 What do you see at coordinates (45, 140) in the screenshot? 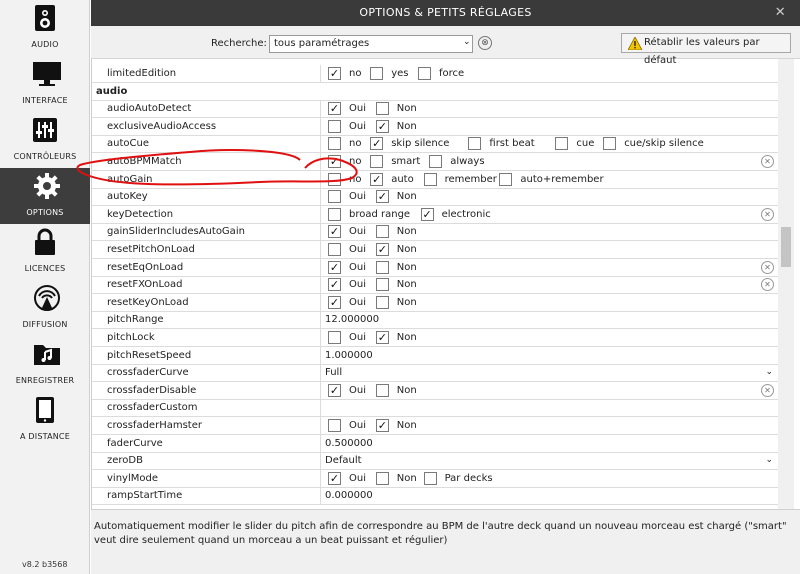
I see `sidebar-item-contr-leurs: CONTRÔLEURS` at bounding box center [45, 140].